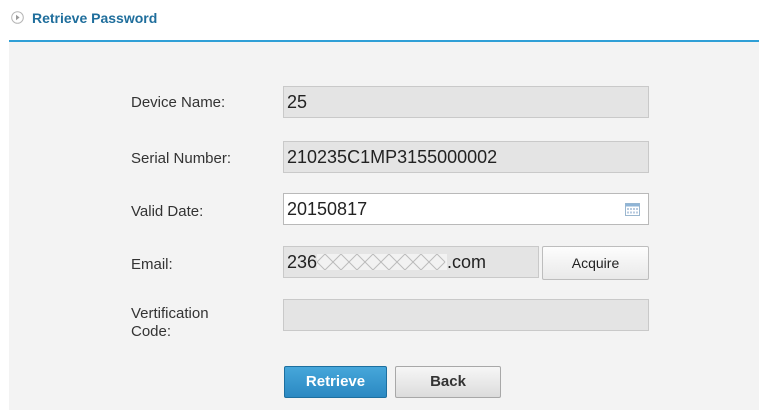 Image resolution: width=759 pixels, height=410 pixels. Describe the element at coordinates (178, 102) in the screenshot. I see `device-name-label: Device Name:` at that location.